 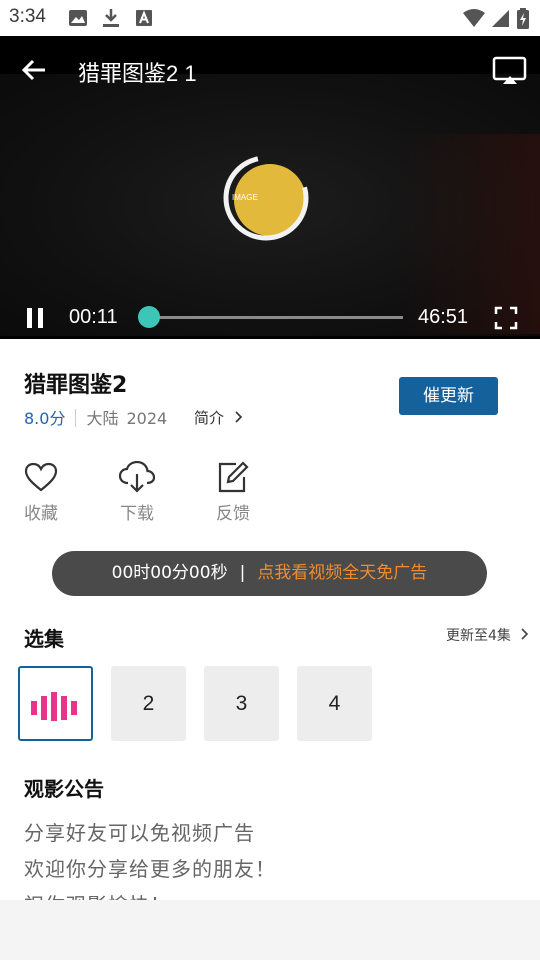 What do you see at coordinates (342, 573) in the screenshot?
I see `ad-free-link: 点我看视频全天免广告` at bounding box center [342, 573].